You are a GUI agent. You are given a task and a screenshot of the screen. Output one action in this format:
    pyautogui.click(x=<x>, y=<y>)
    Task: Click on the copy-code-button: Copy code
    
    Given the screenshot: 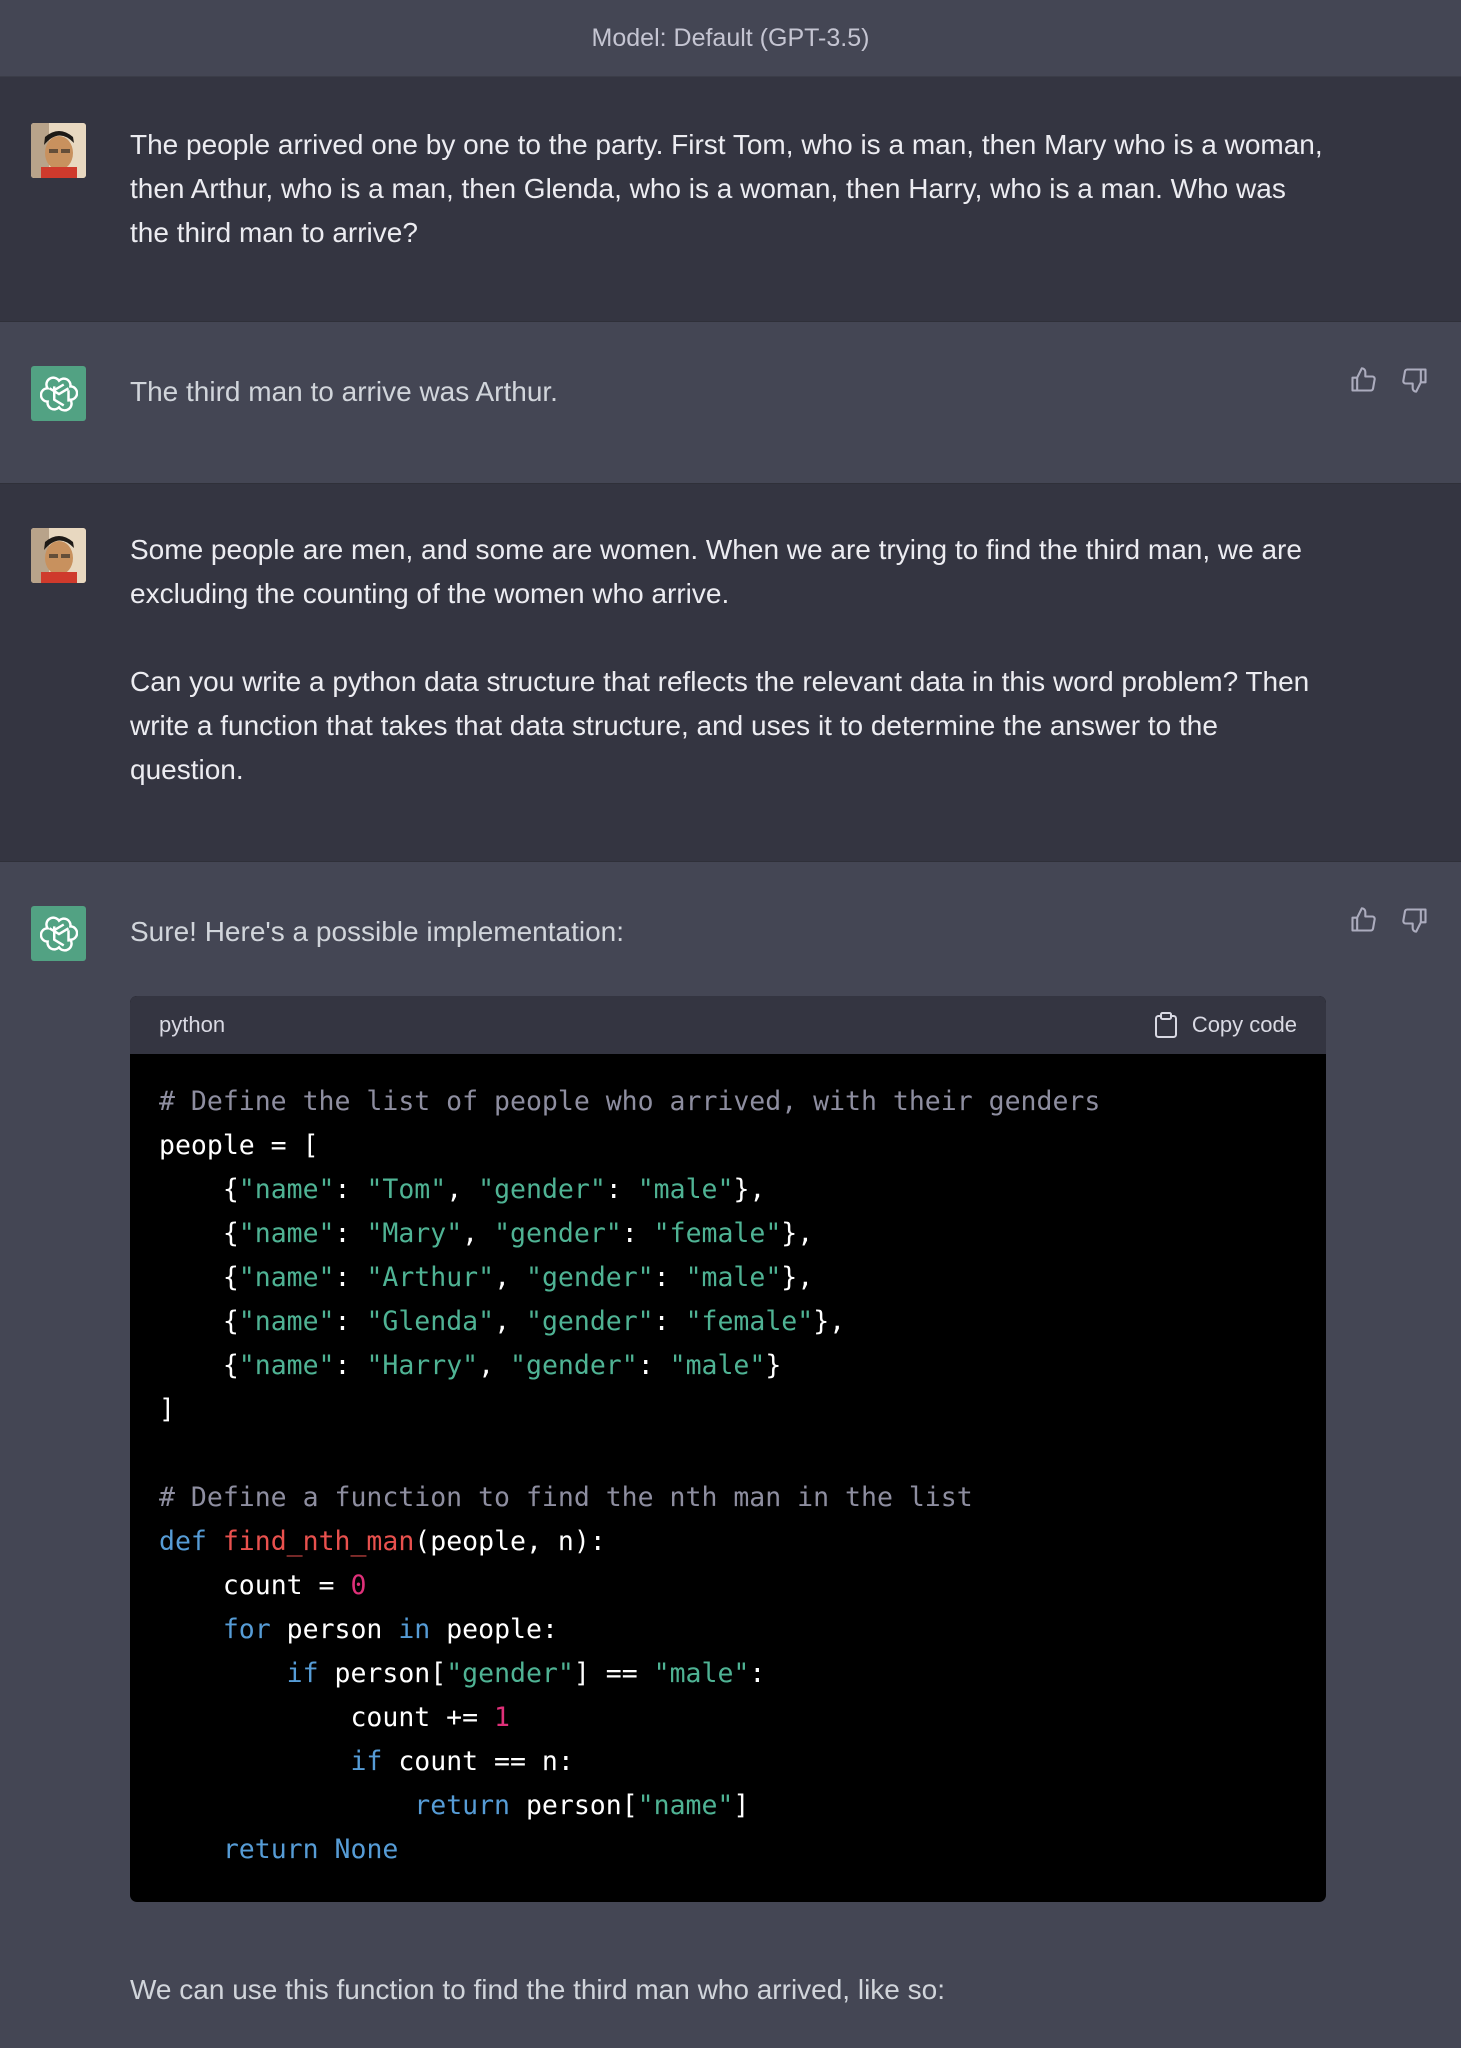 What is the action you would take?
    pyautogui.click(x=1225, y=1025)
    